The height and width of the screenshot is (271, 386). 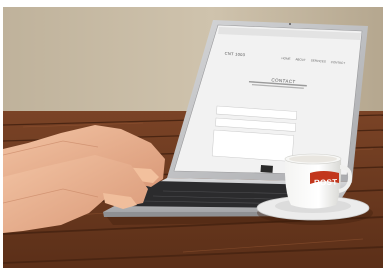 What do you see at coordinates (325, 182) in the screenshot?
I see `cup-brand-text: ROST` at bounding box center [325, 182].